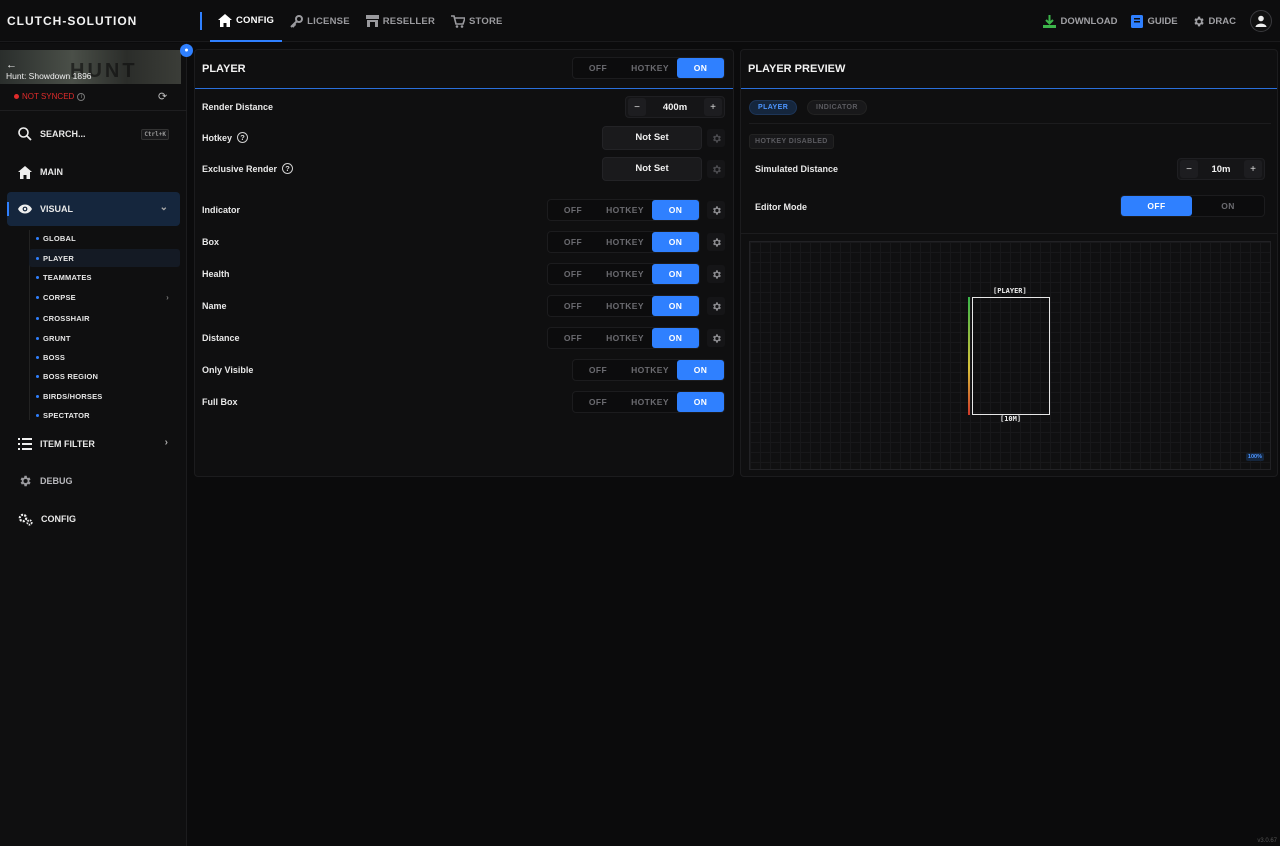  I want to click on sidebar-item-visual: VISUAL ⌄, so click(93, 209).